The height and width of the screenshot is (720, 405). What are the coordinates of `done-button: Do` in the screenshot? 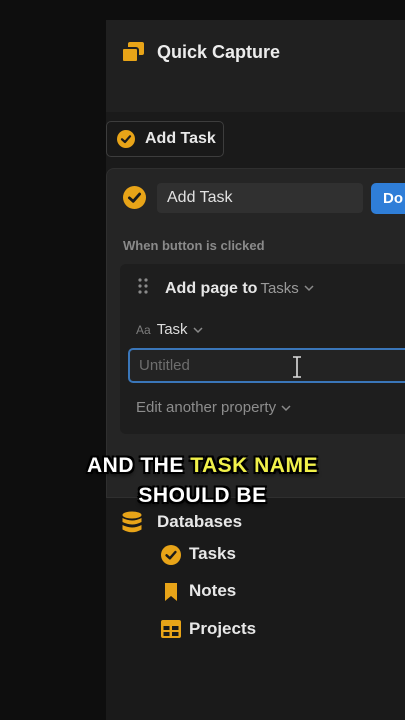 It's located at (388, 198).